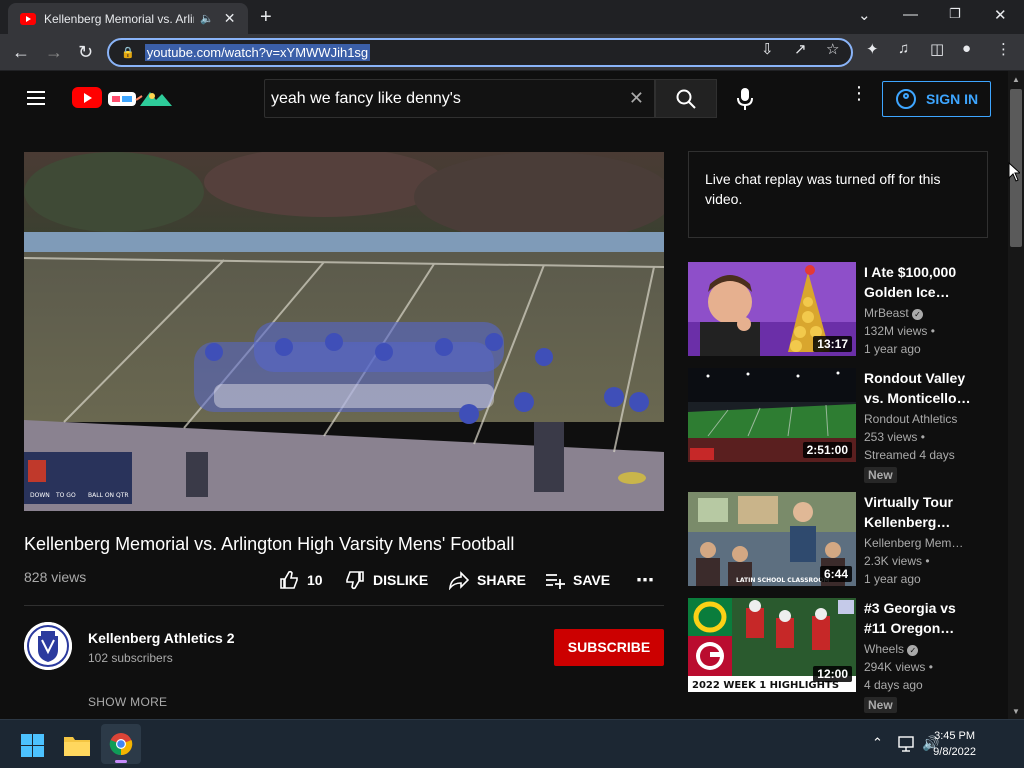 The height and width of the screenshot is (768, 1024). I want to click on minimize-icon: —, so click(910, 14).